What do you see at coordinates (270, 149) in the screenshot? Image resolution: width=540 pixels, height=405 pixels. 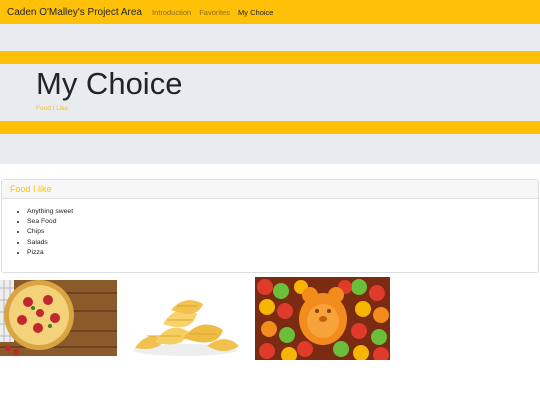 I see `jumbotron-band-bottom` at bounding box center [270, 149].